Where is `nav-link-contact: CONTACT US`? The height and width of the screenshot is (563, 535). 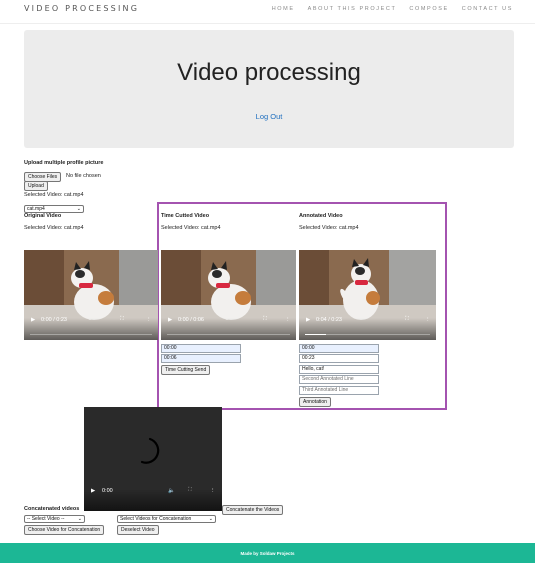
nav-link-contact: CONTACT US is located at coordinates (487, 9).